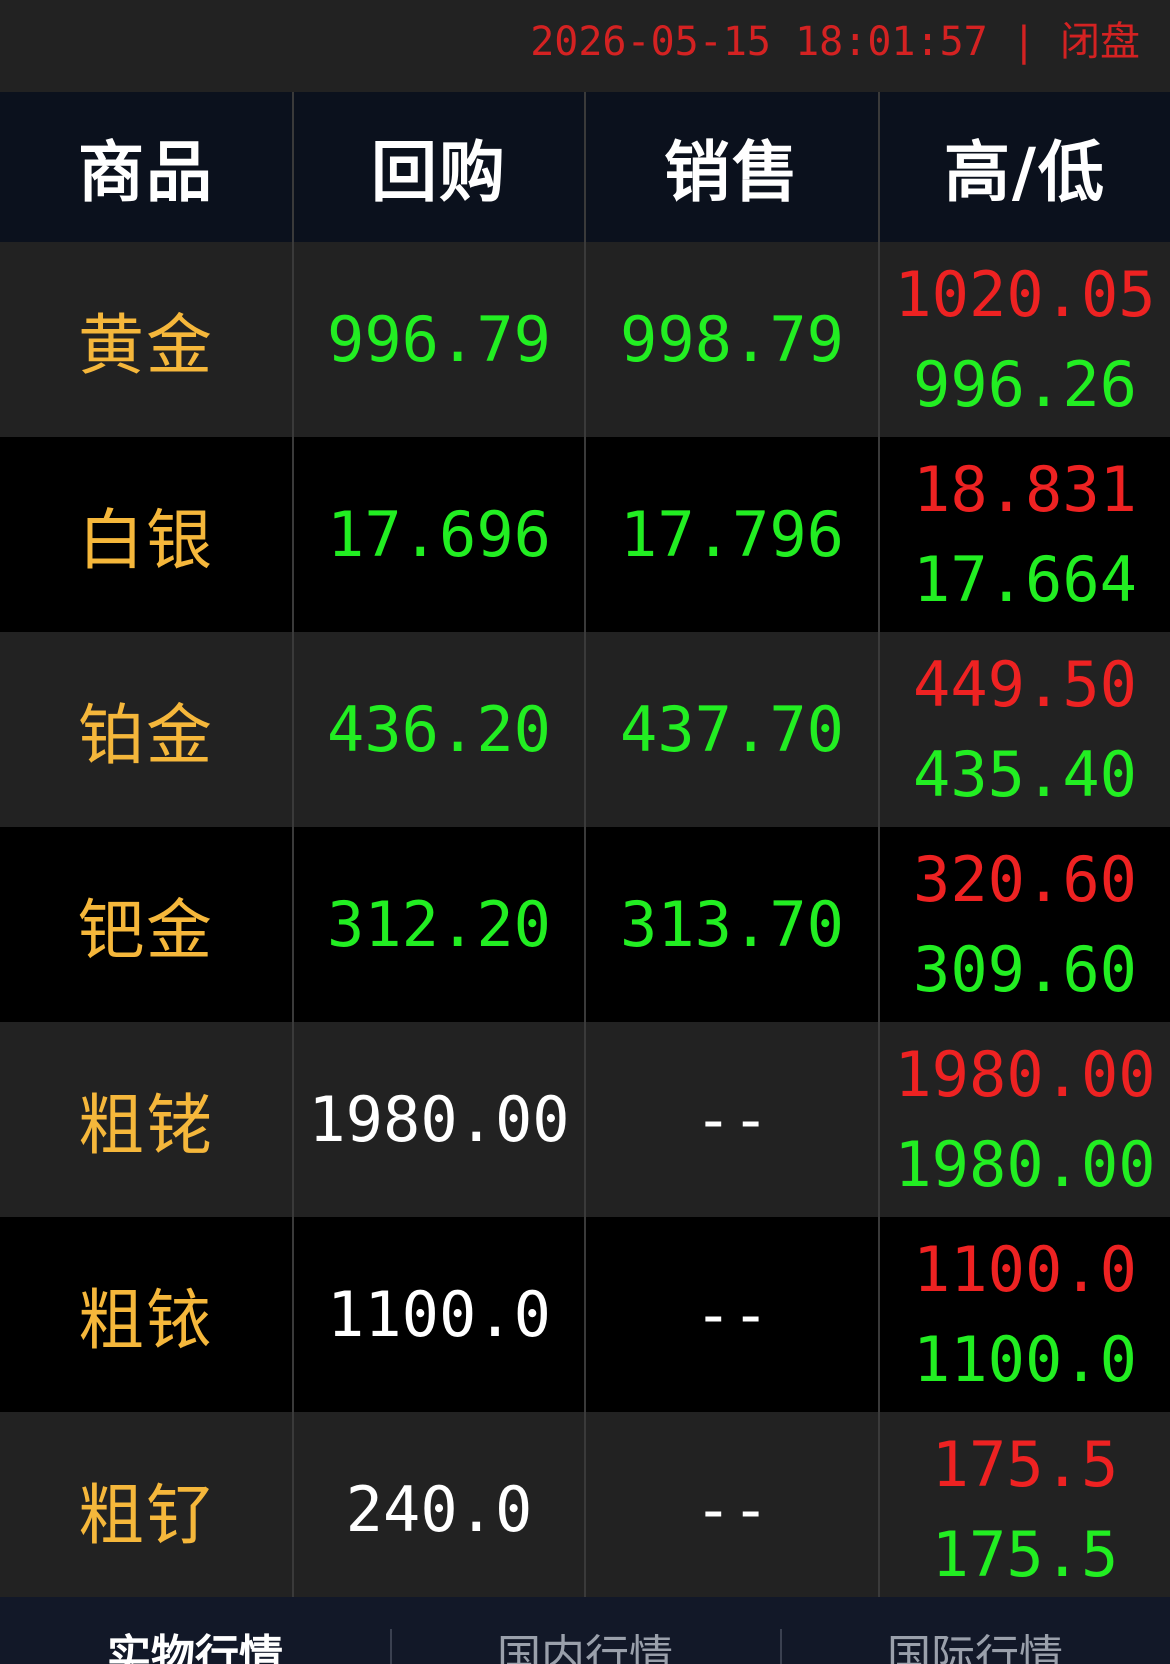 The height and width of the screenshot is (1664, 1170). I want to click on commodity-name-cell: 粗铱, so click(146, 1314).